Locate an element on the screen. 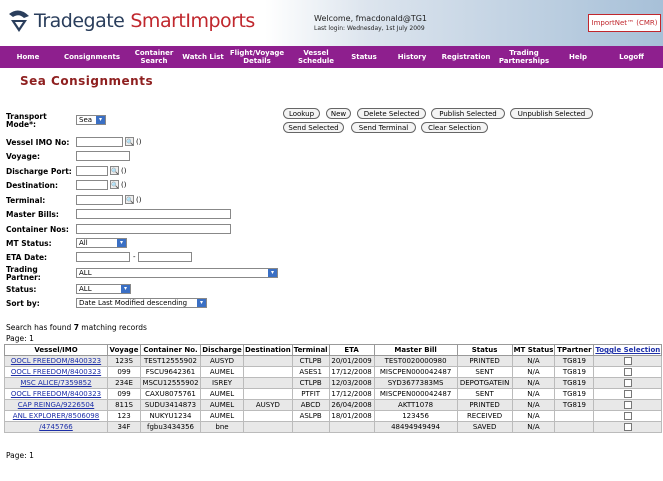 This screenshot has height=481, width=663. publish-selected-button: Publish Selected is located at coordinates (468, 113).